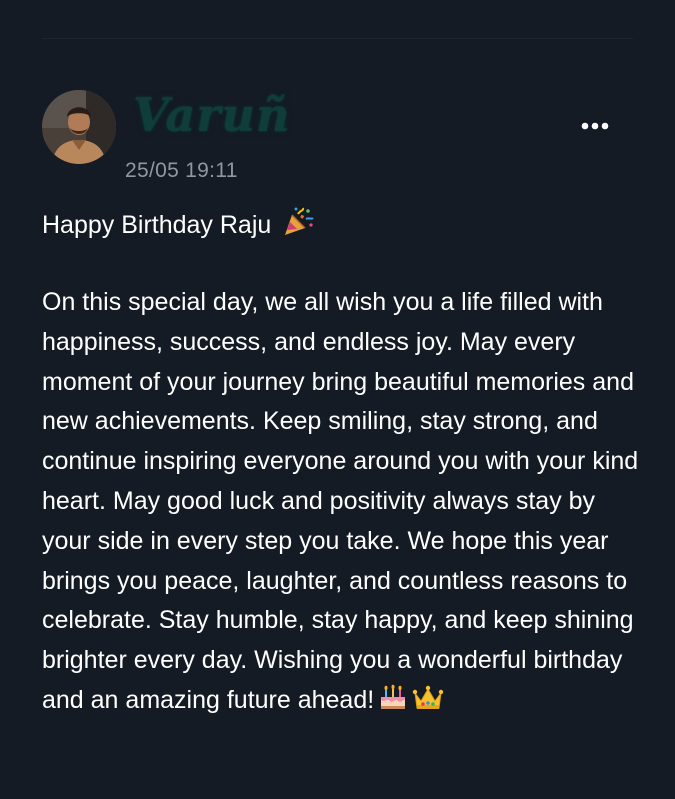 The image size is (675, 799). What do you see at coordinates (181, 170) in the screenshot?
I see `post-timestamp: 25/05 19:11` at bounding box center [181, 170].